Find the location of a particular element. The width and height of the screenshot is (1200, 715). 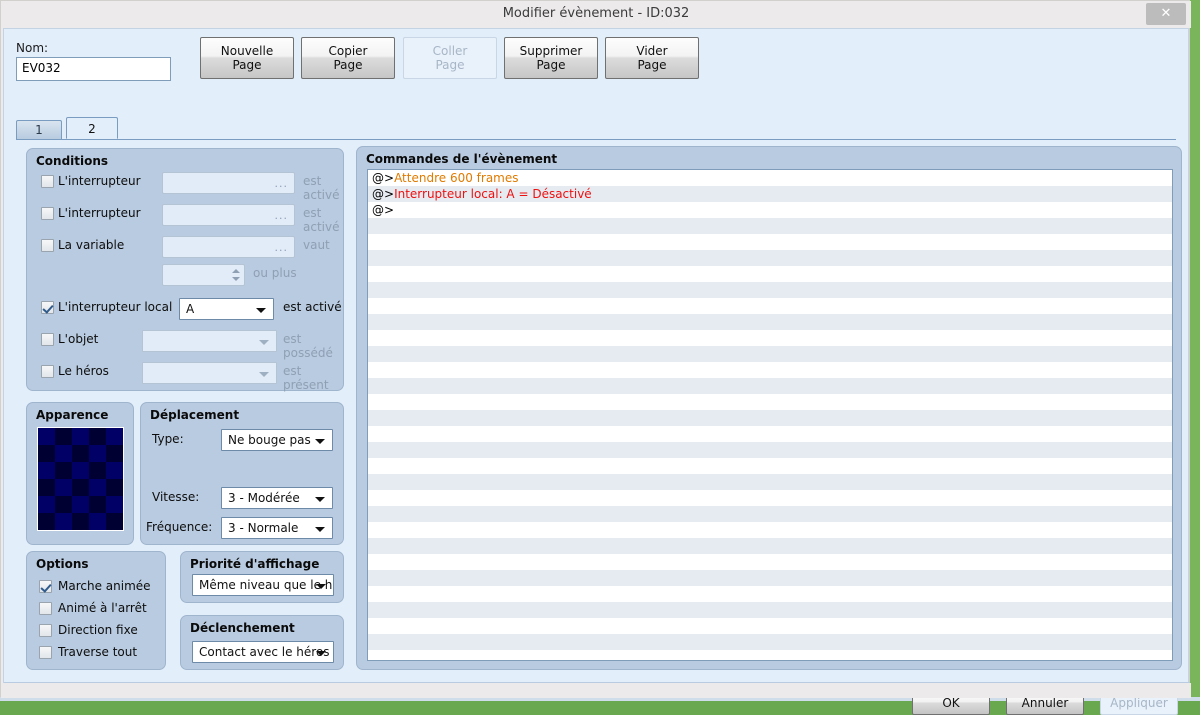

appearance-sprite-preview is located at coordinates (80, 479).